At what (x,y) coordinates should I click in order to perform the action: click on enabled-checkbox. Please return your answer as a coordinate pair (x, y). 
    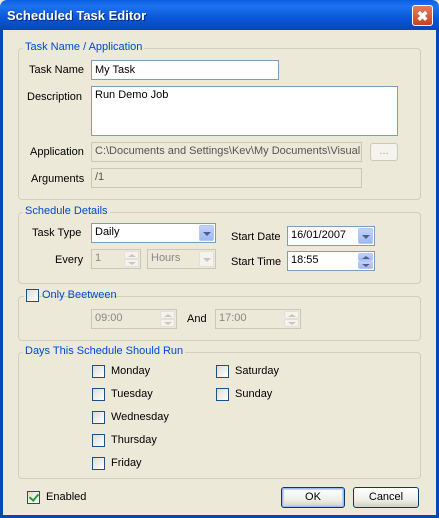
    Looking at the image, I should click on (33, 497).